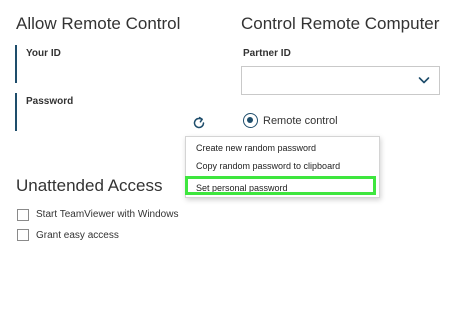 The image size is (460, 320). What do you see at coordinates (340, 80) in the screenshot?
I see `partner-id-input` at bounding box center [340, 80].